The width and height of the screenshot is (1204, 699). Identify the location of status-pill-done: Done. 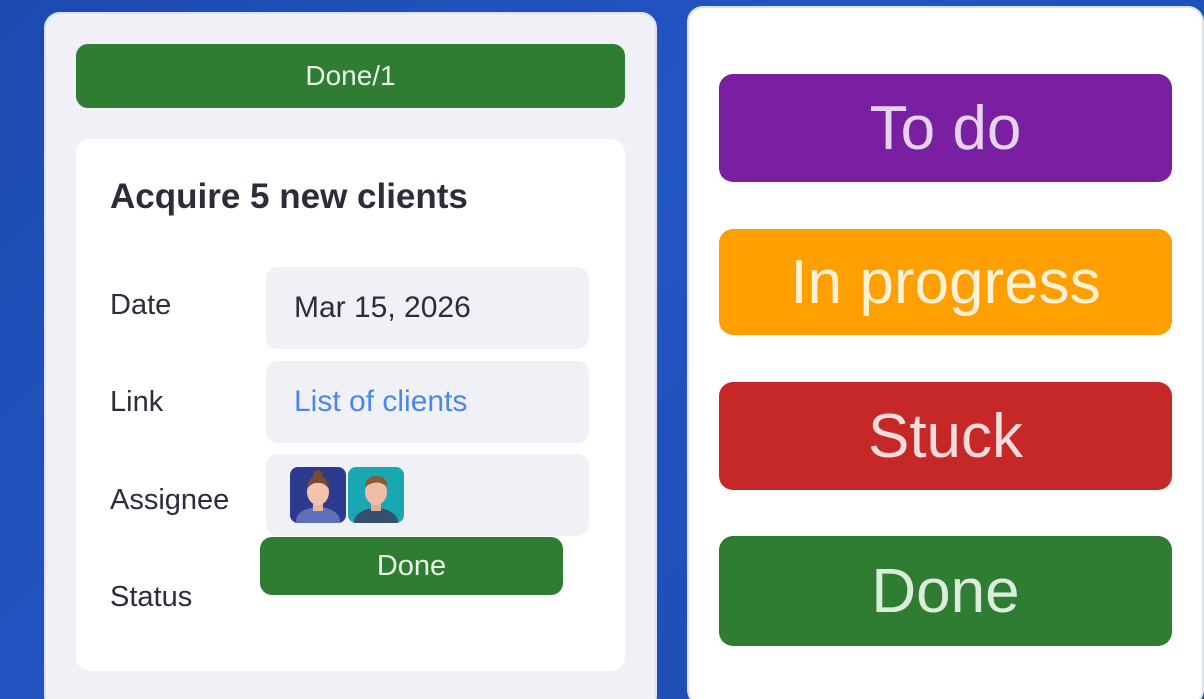
(411, 566).